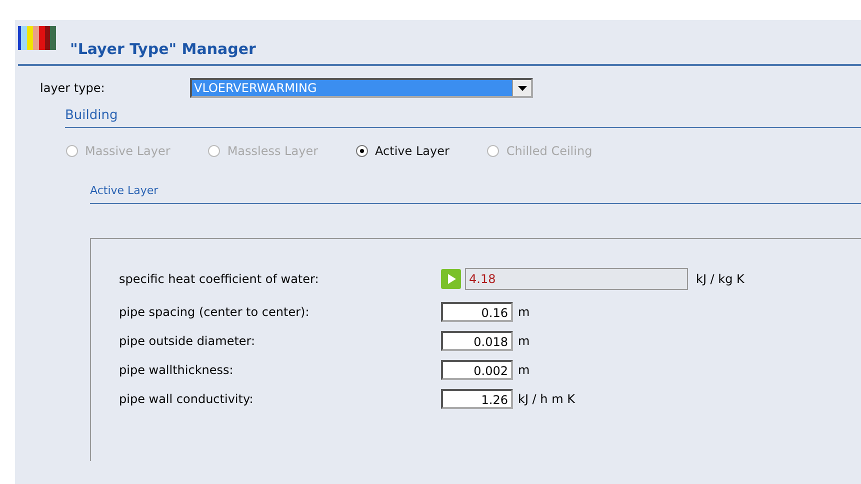 Image resolution: width=861 pixels, height=484 pixels. What do you see at coordinates (214, 311) in the screenshot?
I see `field-label: pipe spacing (center to center):` at bounding box center [214, 311].